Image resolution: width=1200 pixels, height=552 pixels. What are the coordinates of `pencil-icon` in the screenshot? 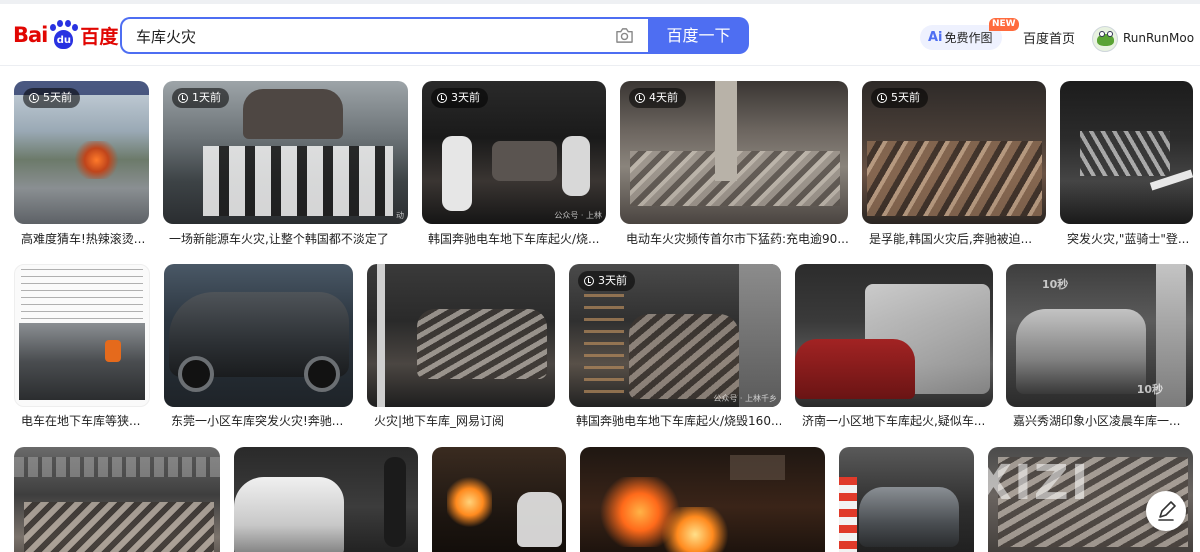 It's located at (1167, 511).